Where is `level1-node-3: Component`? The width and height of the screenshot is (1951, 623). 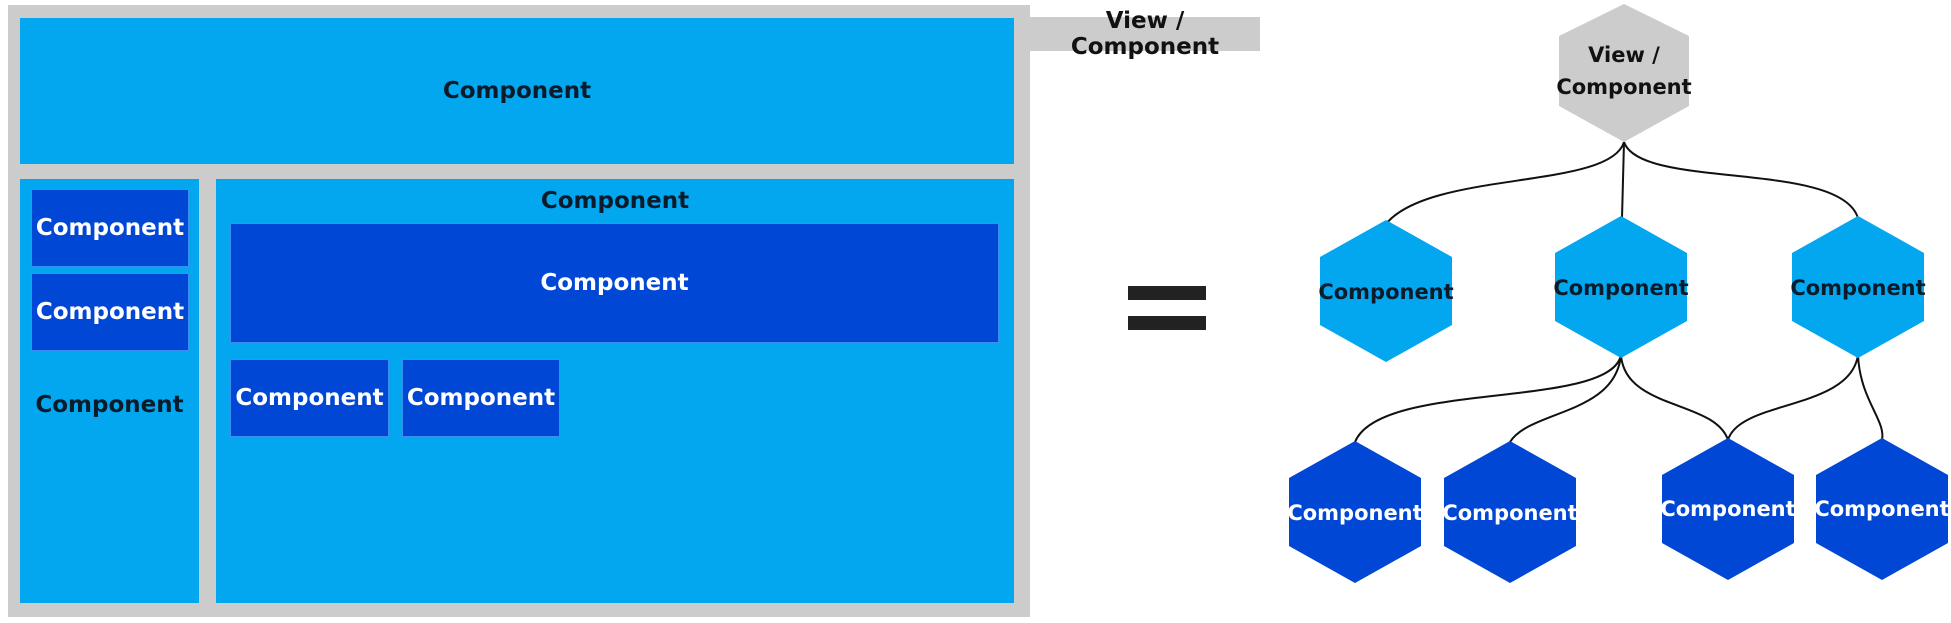
level1-node-3: Component is located at coordinates (1858, 287).